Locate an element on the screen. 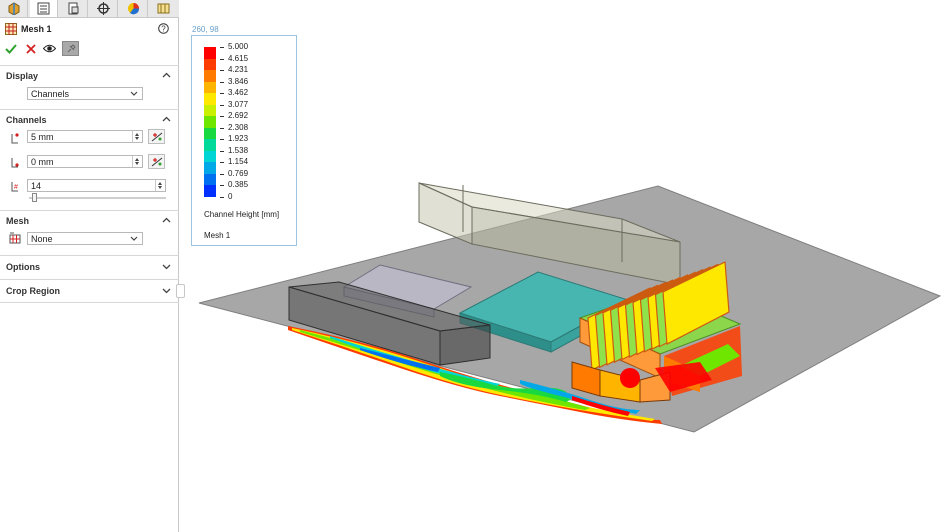 Image resolution: width=950 pixels, height=532 pixels. channel-count-slider-track is located at coordinates (97, 198).